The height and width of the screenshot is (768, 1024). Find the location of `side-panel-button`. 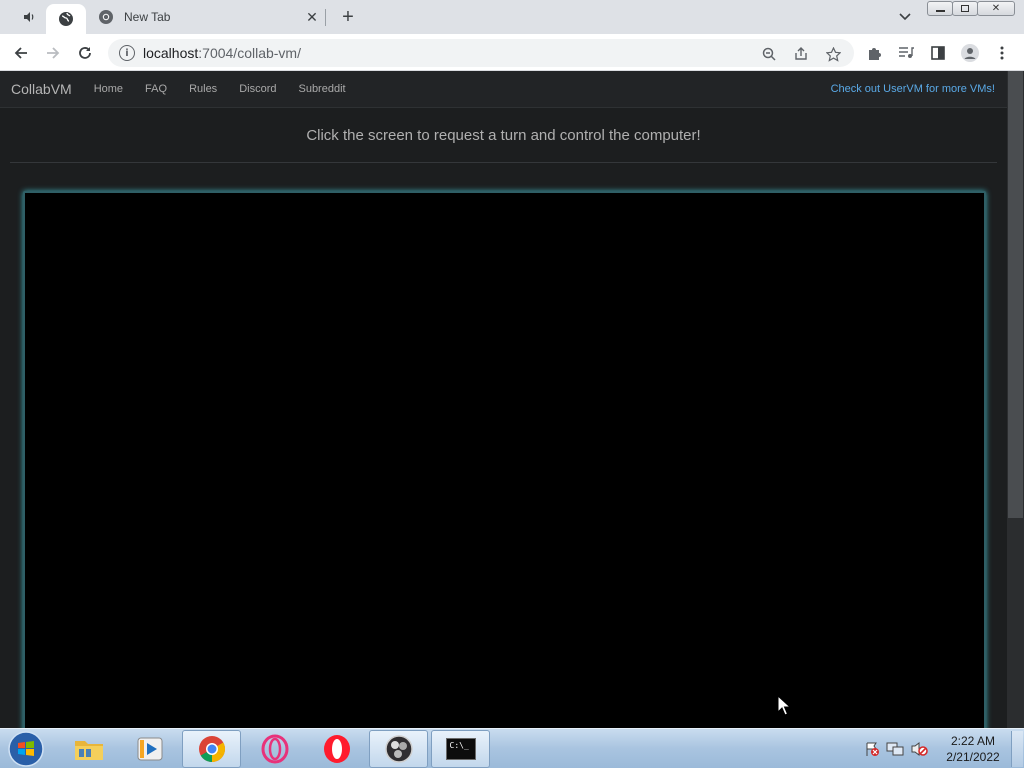

side-panel-button is located at coordinates (938, 53).